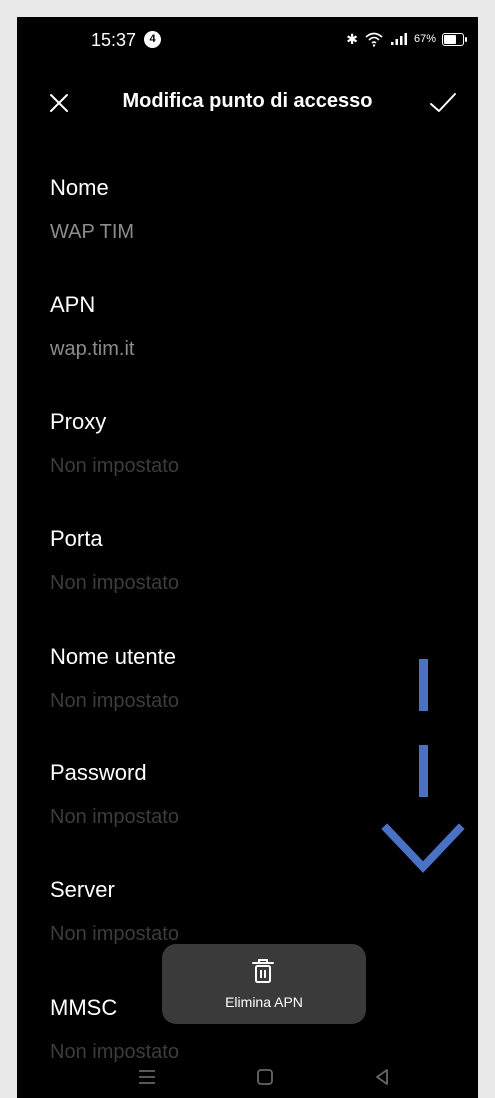  I want to click on delete-apn-label: Elimina APN, so click(264, 1002).